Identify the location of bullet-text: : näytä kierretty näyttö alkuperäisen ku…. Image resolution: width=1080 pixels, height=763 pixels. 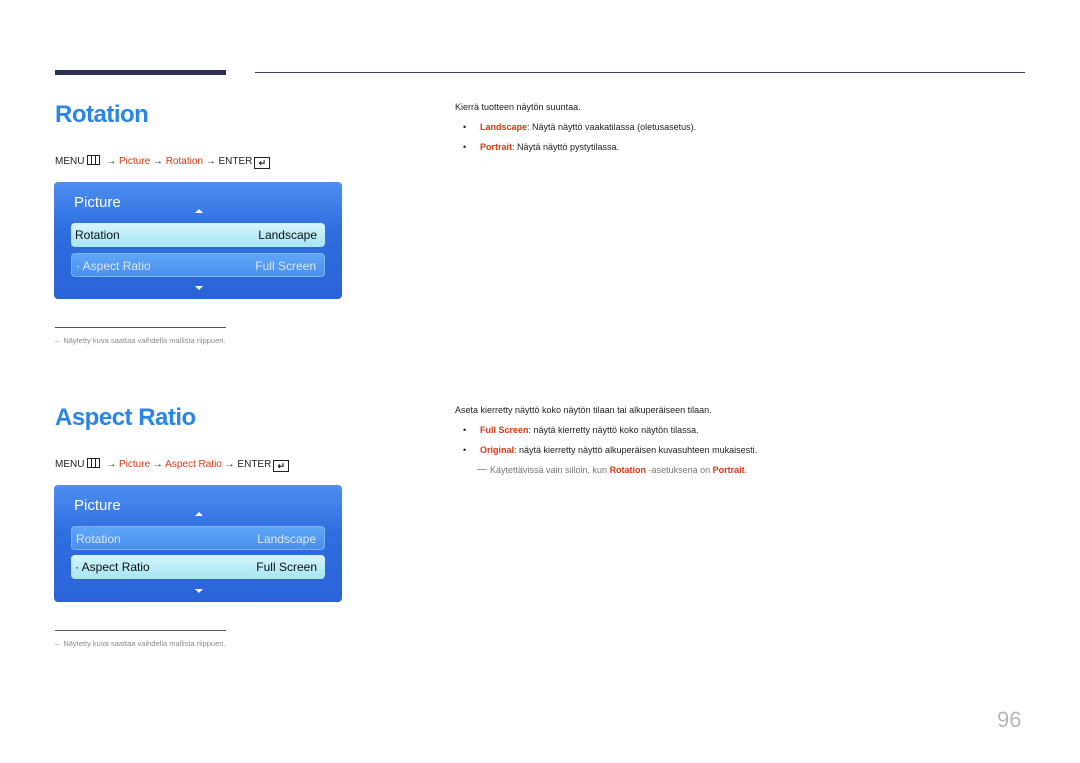
(636, 450).